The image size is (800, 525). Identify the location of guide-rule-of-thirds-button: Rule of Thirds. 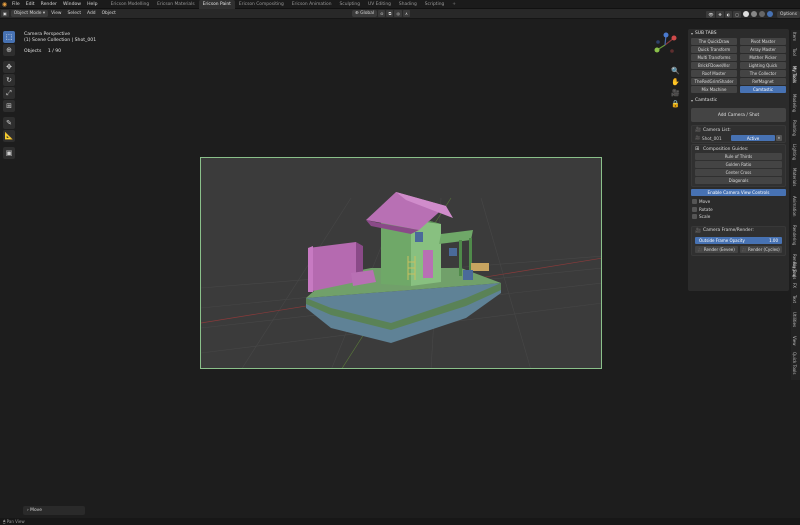
(738, 156).